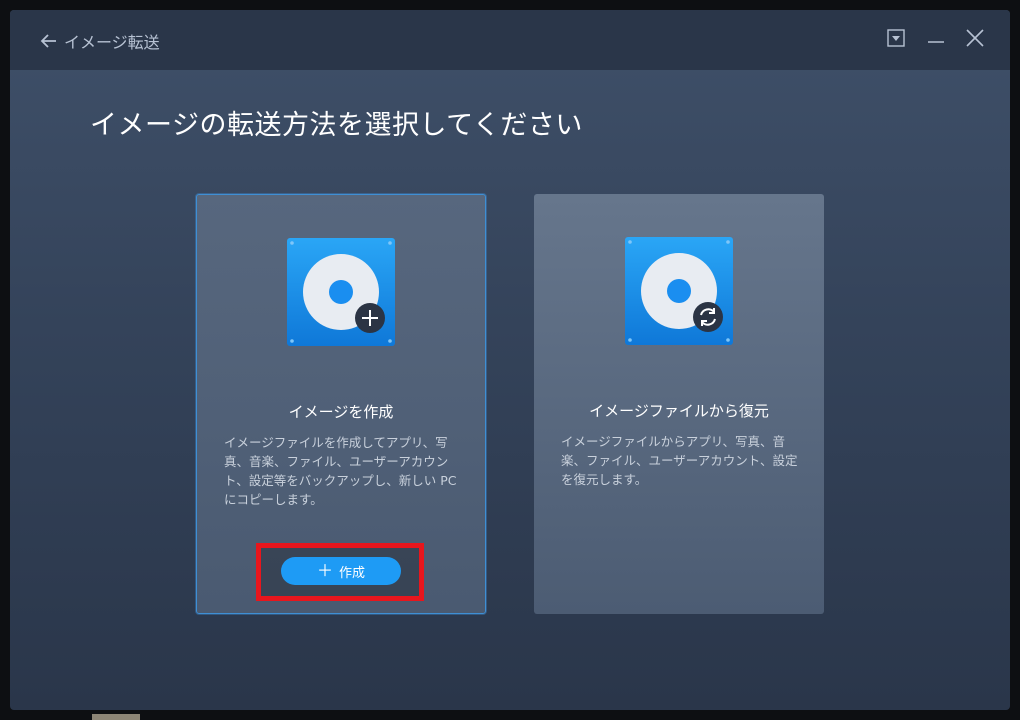 This screenshot has width=1020, height=720. Describe the element at coordinates (336, 125) in the screenshot. I see `page-title: イメージの転送方法を選択してください` at that location.